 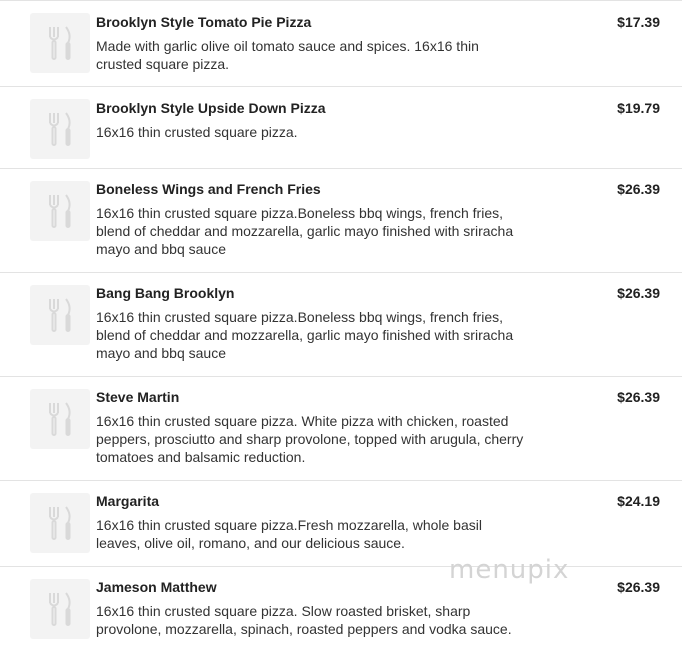 What do you see at coordinates (203, 22) in the screenshot?
I see `item-name: Brooklyn Style Tomato Pie Pizza` at bounding box center [203, 22].